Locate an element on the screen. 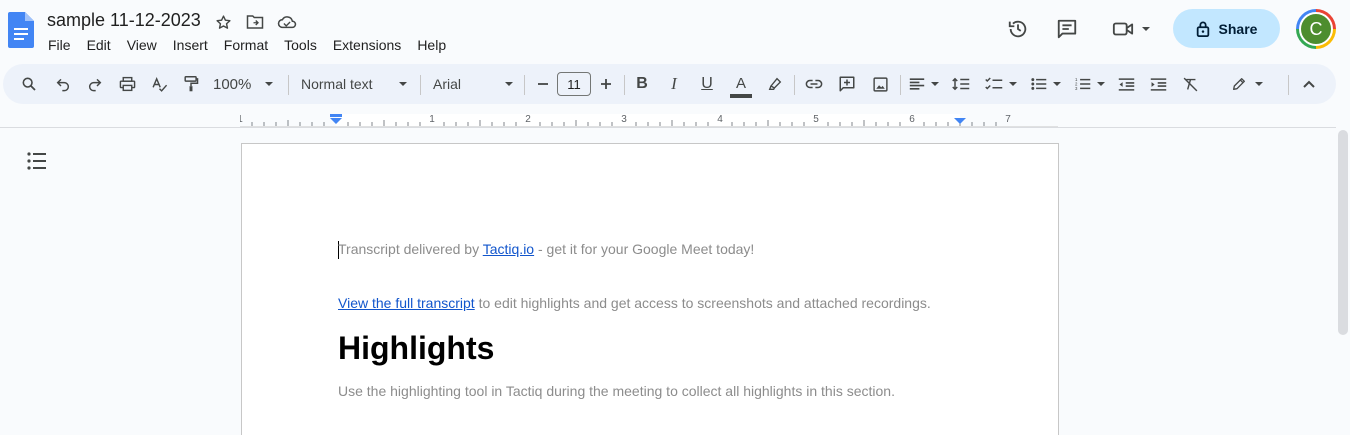 This screenshot has width=1350, height=435. pencil-icon is located at coordinates (1239, 84).